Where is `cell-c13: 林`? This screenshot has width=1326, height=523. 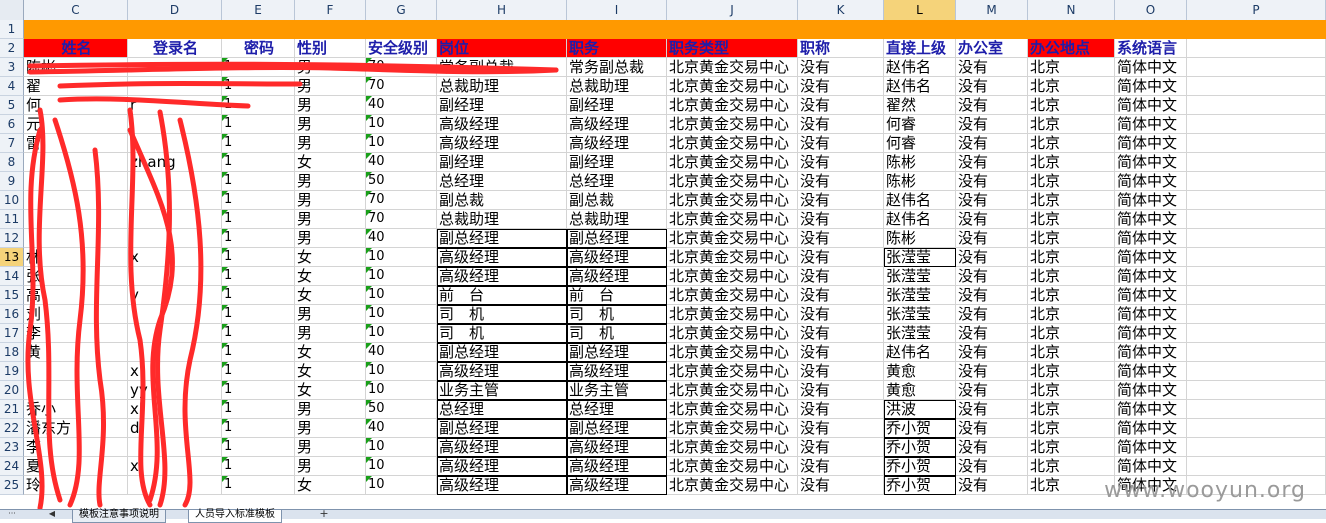
cell-c13: 林 is located at coordinates (76, 257).